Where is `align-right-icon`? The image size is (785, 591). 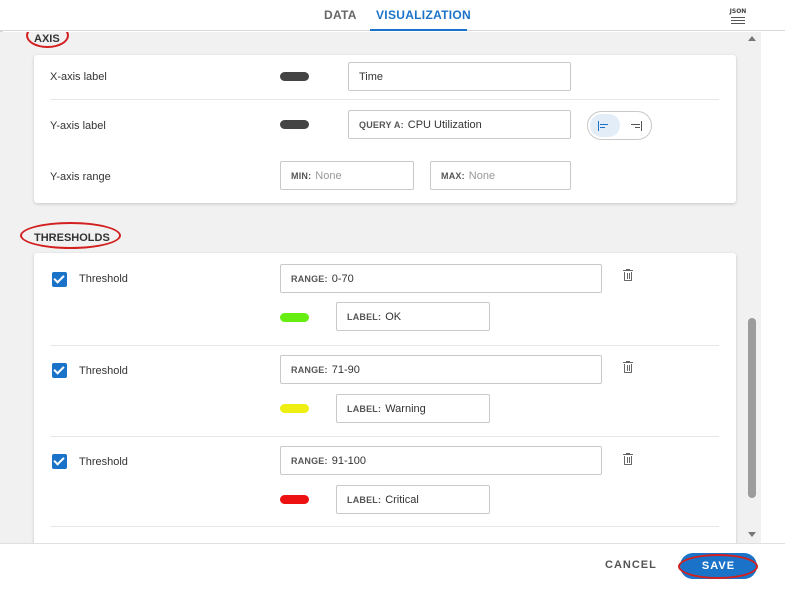 align-right-icon is located at coordinates (636, 126).